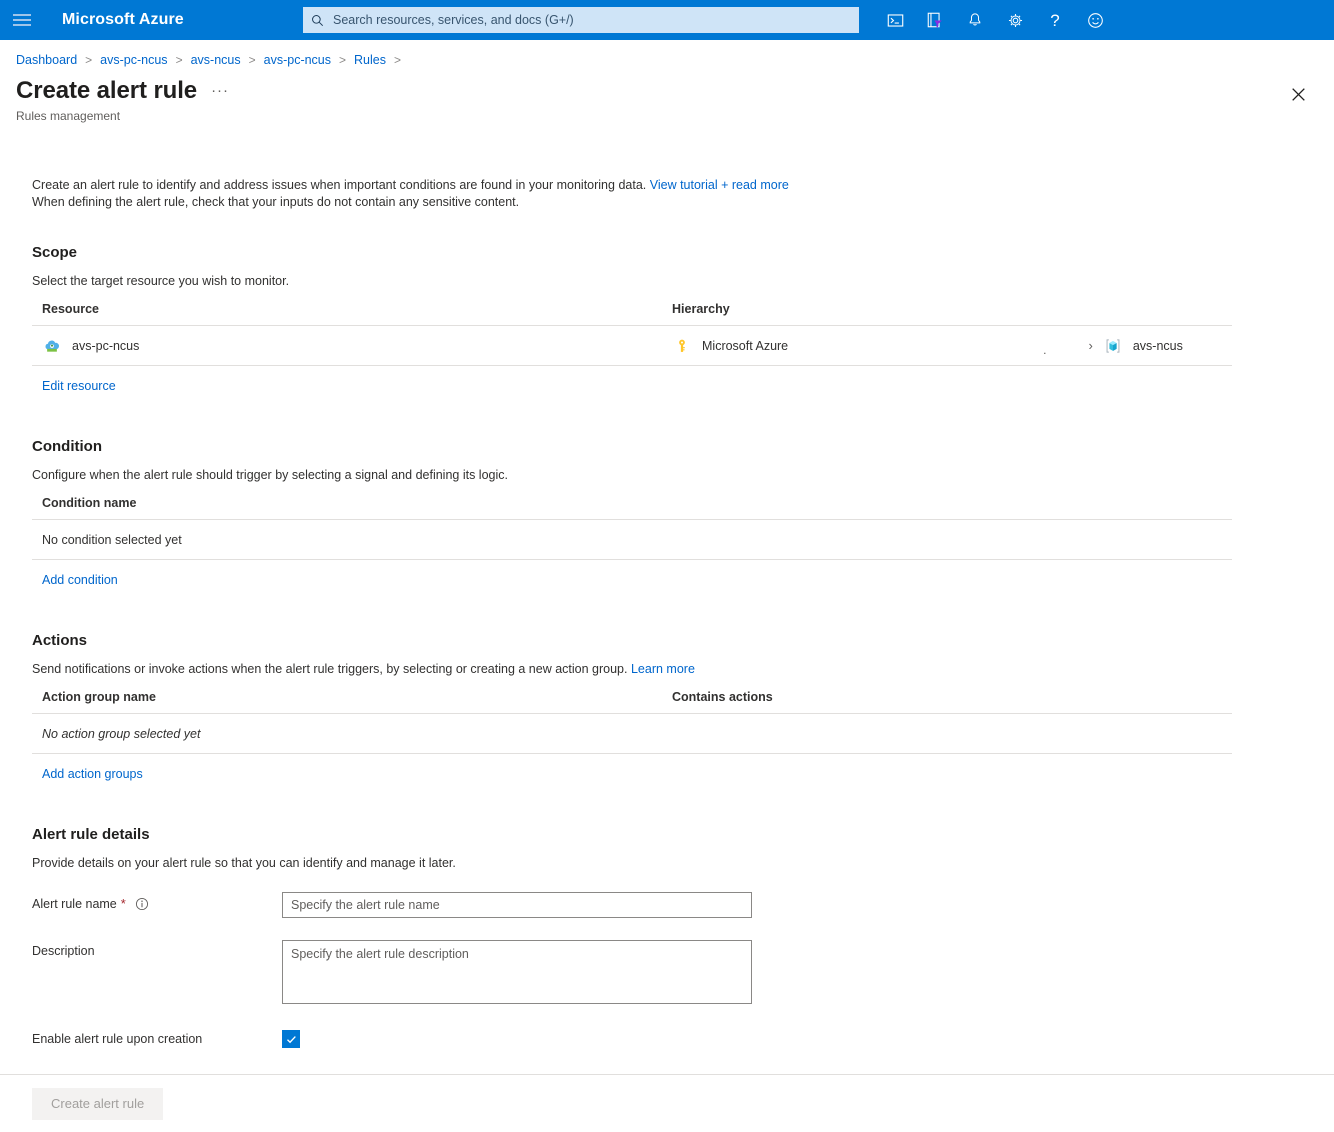 This screenshot has width=1334, height=1132. Describe the element at coordinates (68, 116) in the screenshot. I see `page-subtitle: Rules management` at that location.